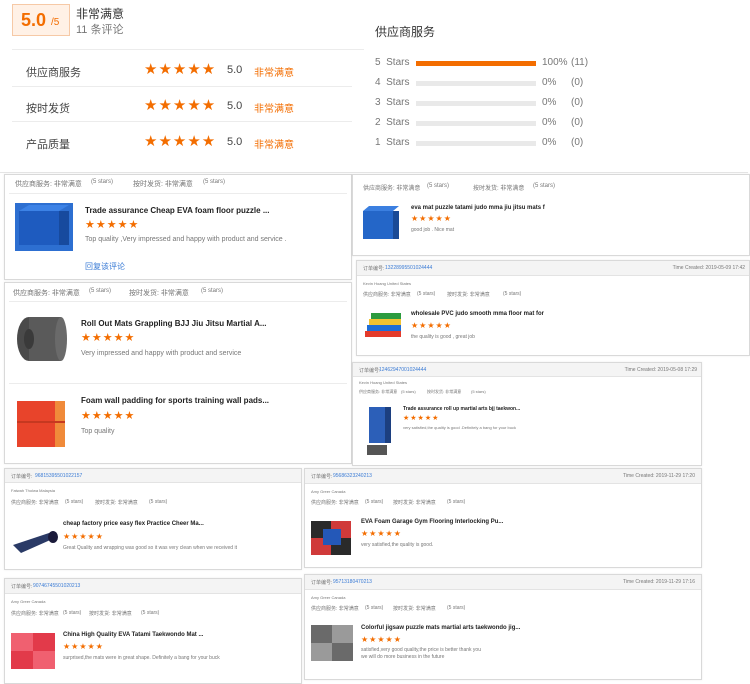 This screenshot has height=684, width=750. What do you see at coordinates (403, 657) in the screenshot?
I see `review-comment-line2: we will do more business in the future` at bounding box center [403, 657].